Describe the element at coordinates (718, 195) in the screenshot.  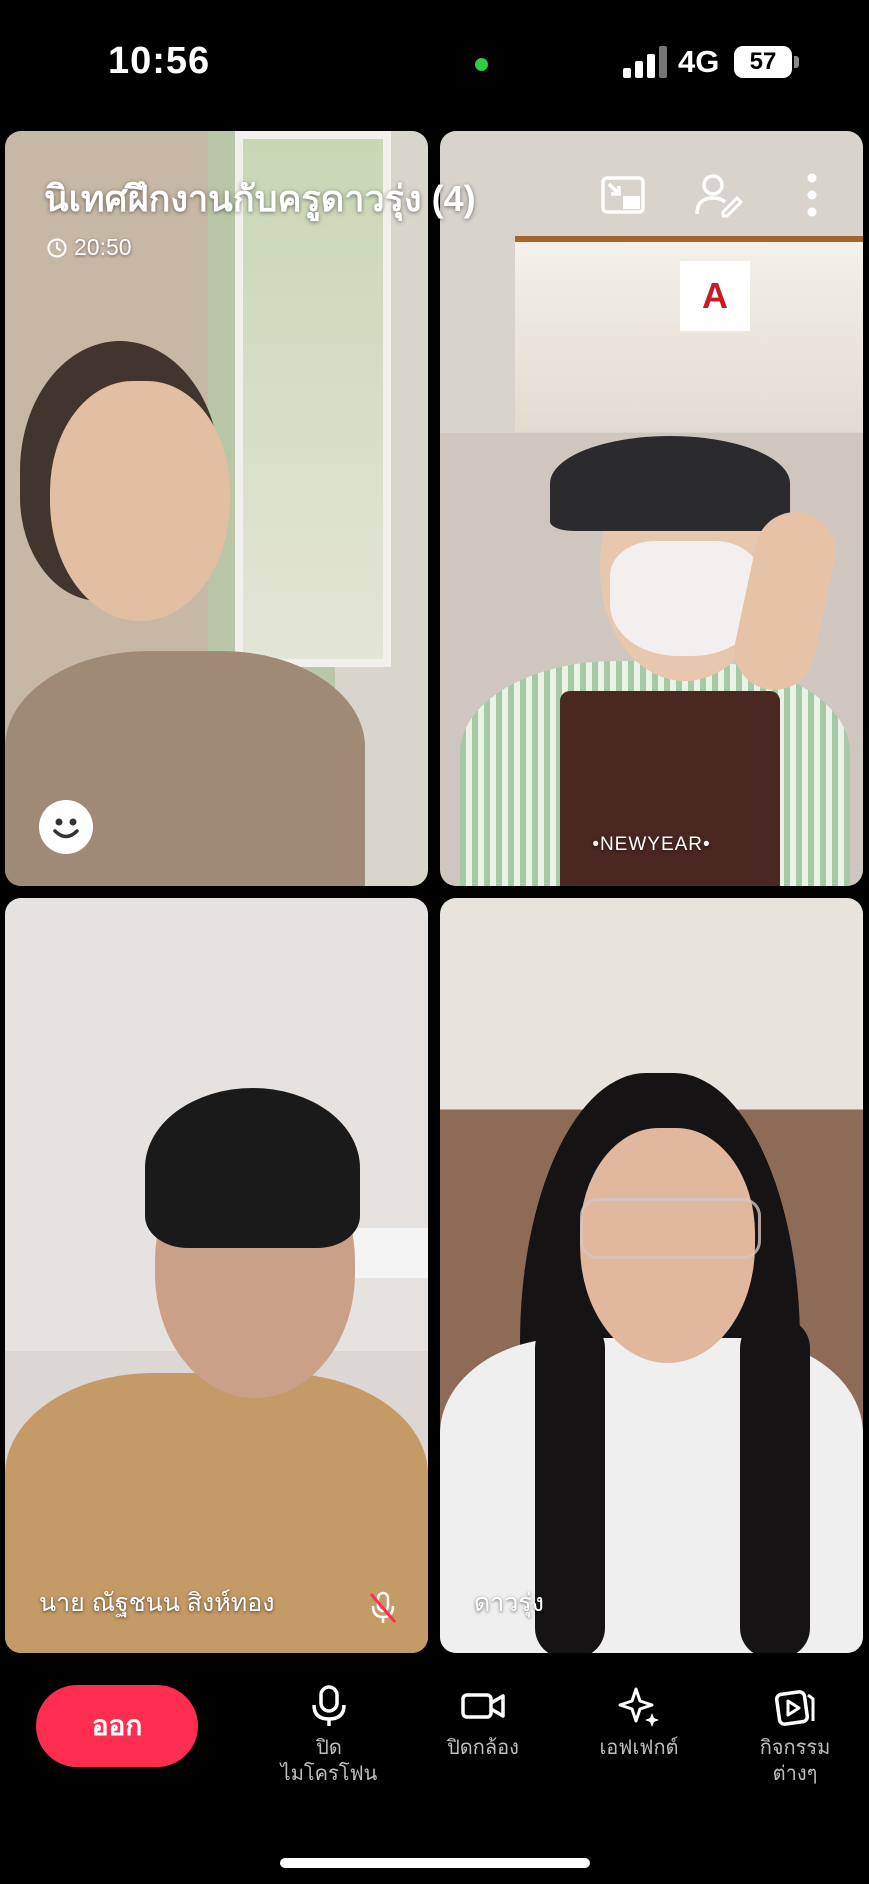
I see `add-participant-icon` at that location.